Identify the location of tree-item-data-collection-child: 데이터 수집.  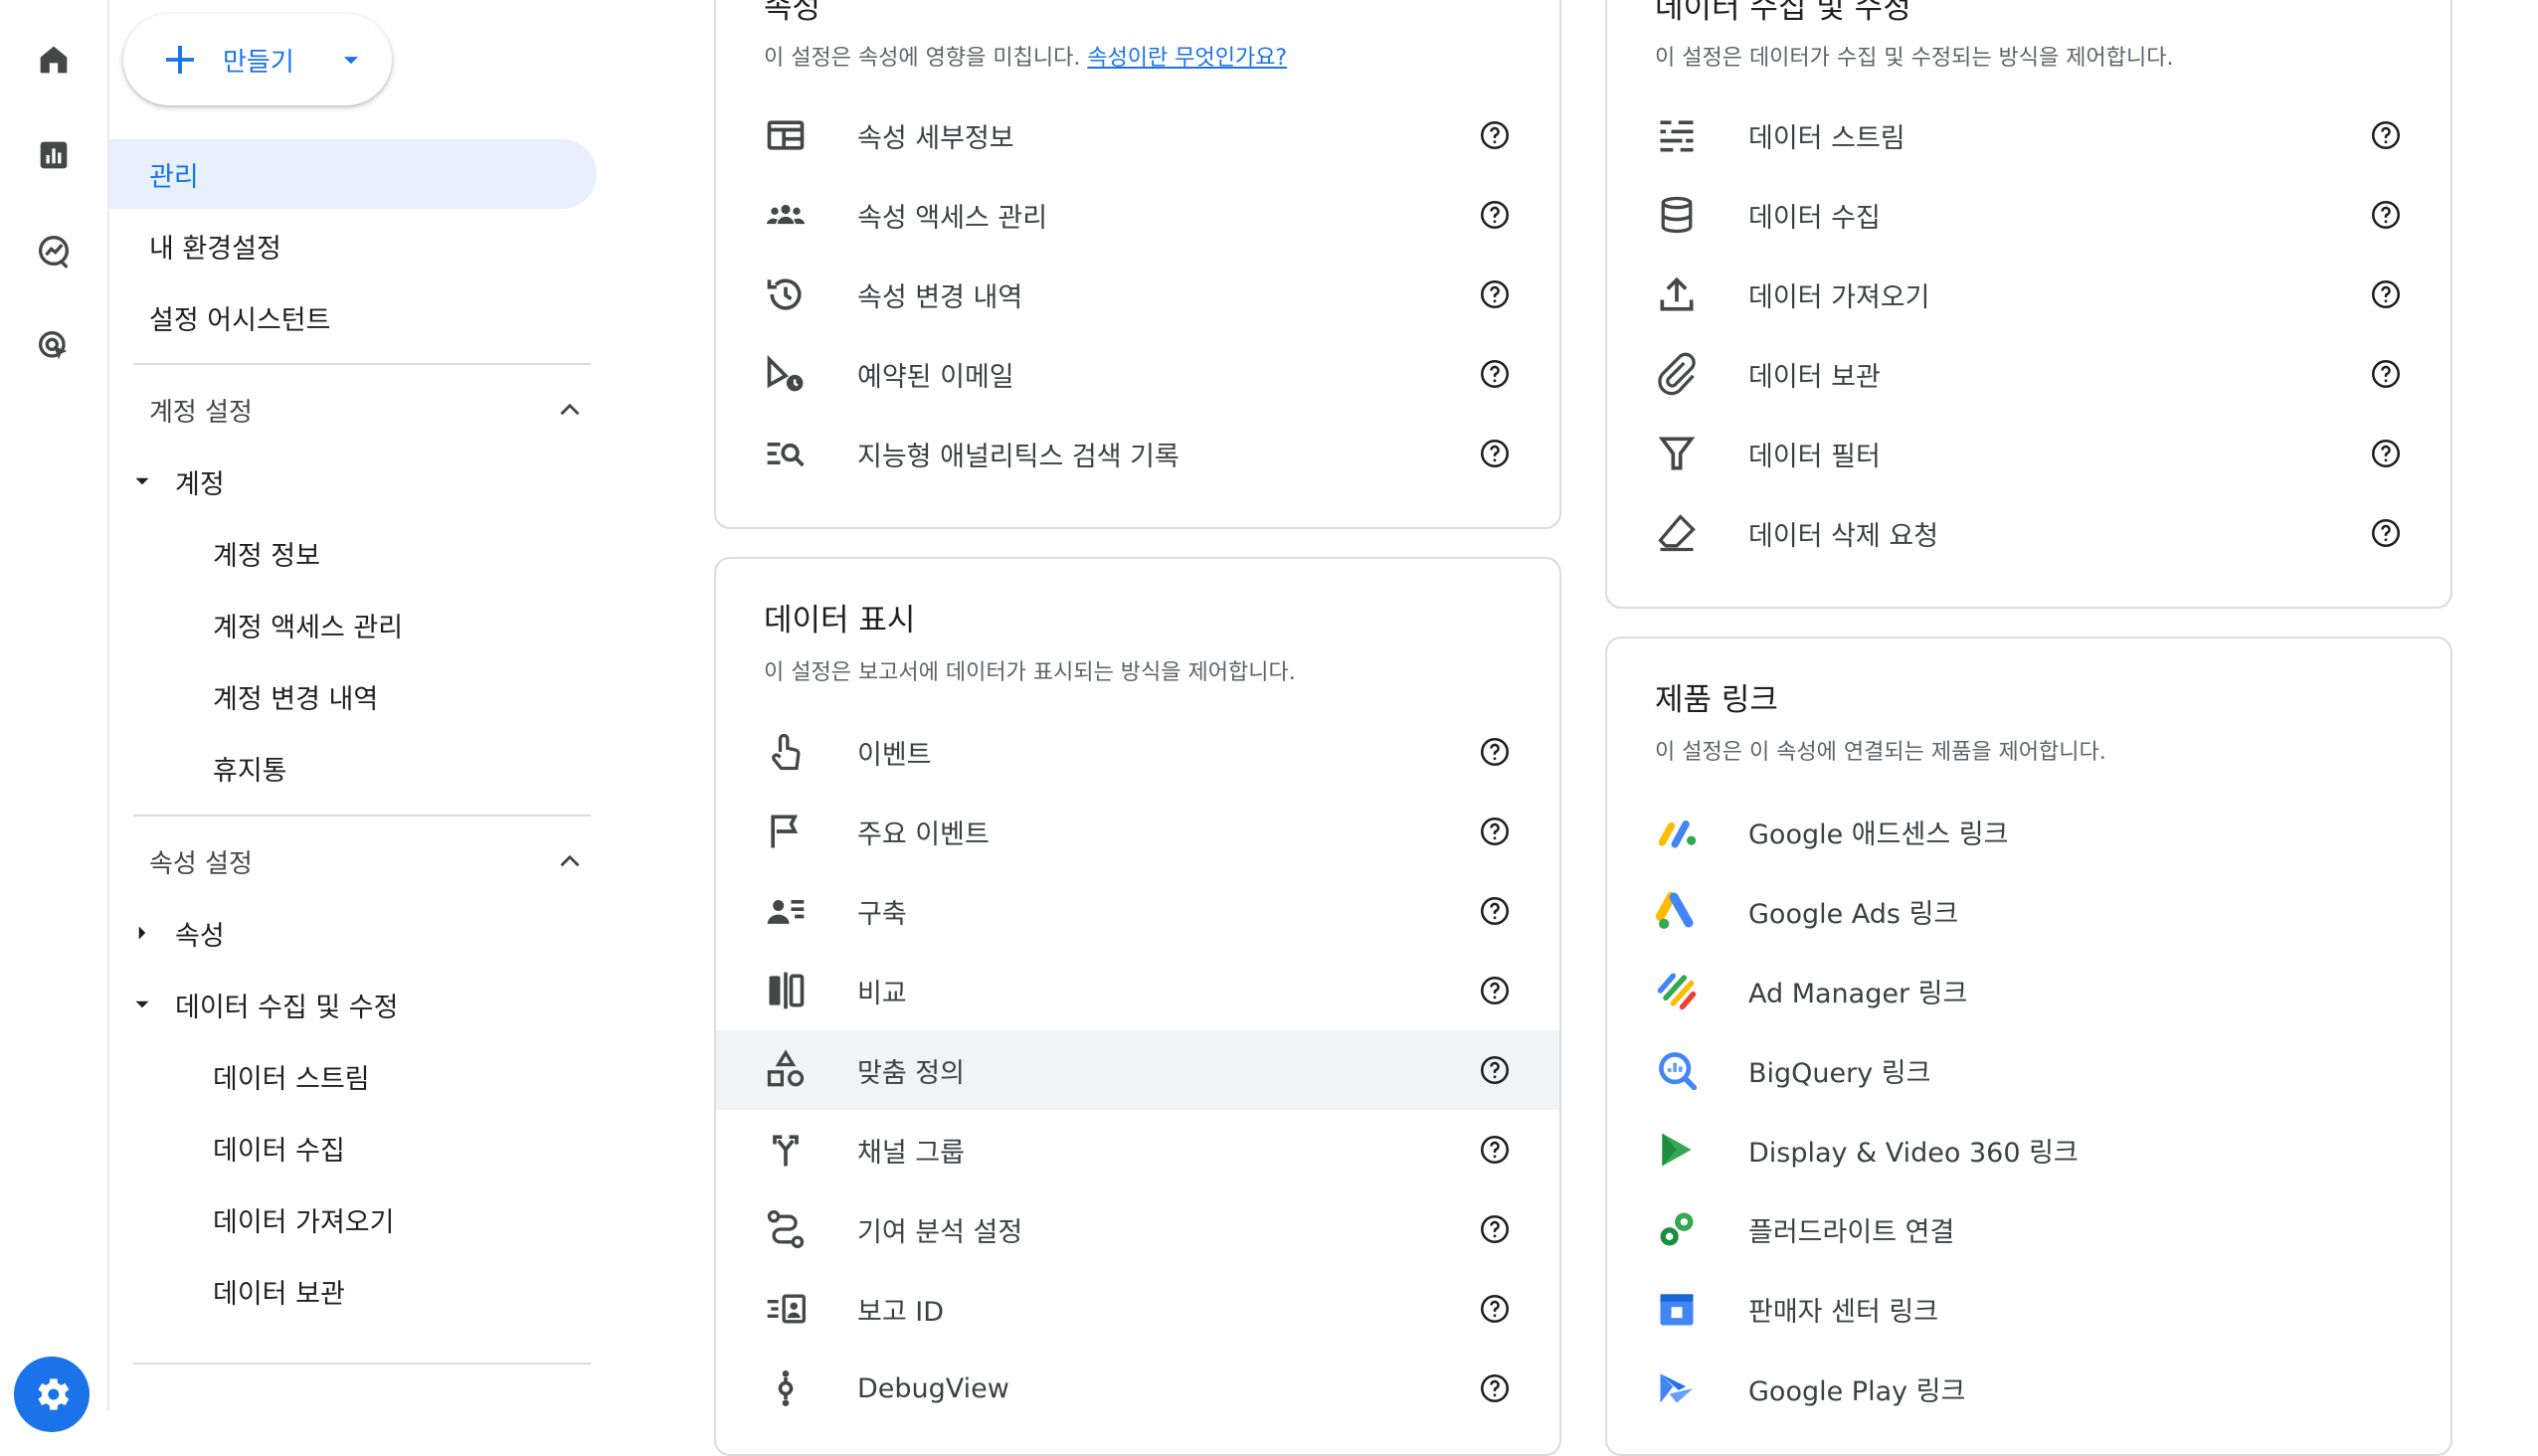
(279, 1148).